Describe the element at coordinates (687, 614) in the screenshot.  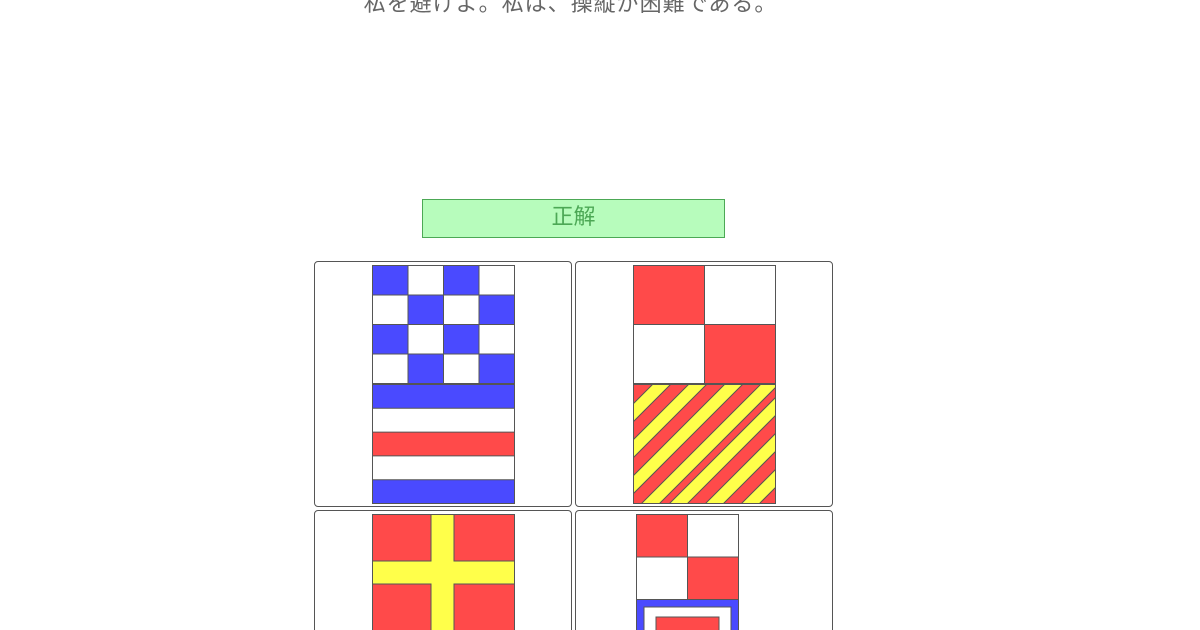
I see `flag-e-bordered-icon` at that location.